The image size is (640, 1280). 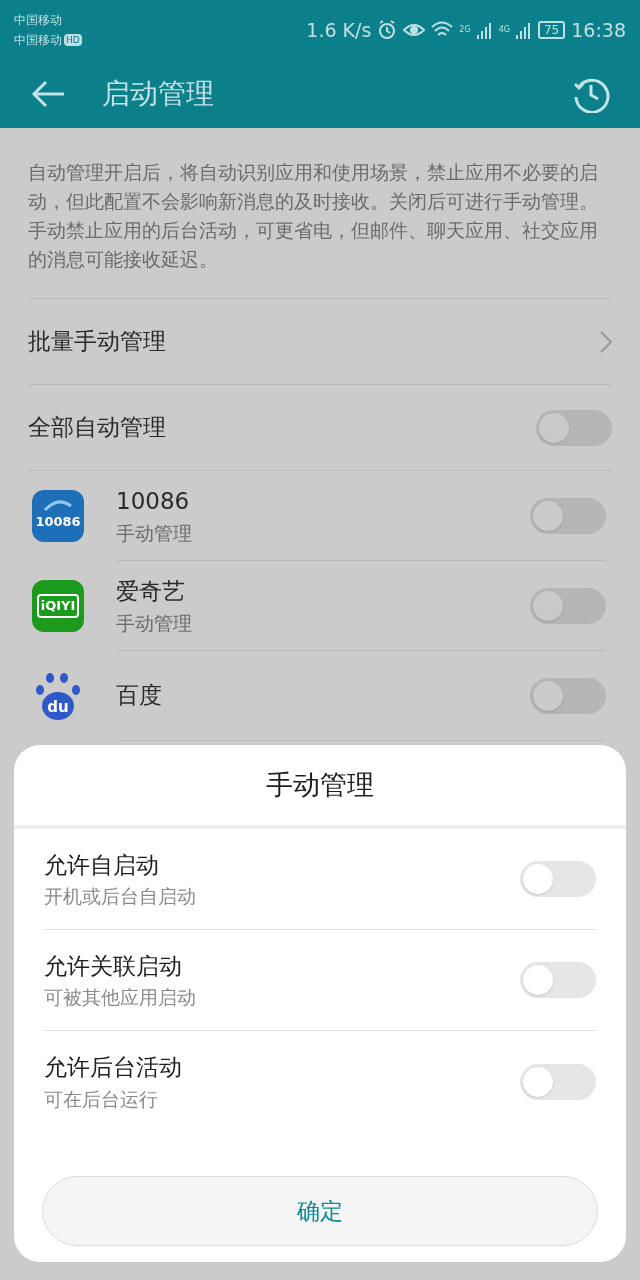 I want to click on app-icon: 10086, so click(x=58, y=516).